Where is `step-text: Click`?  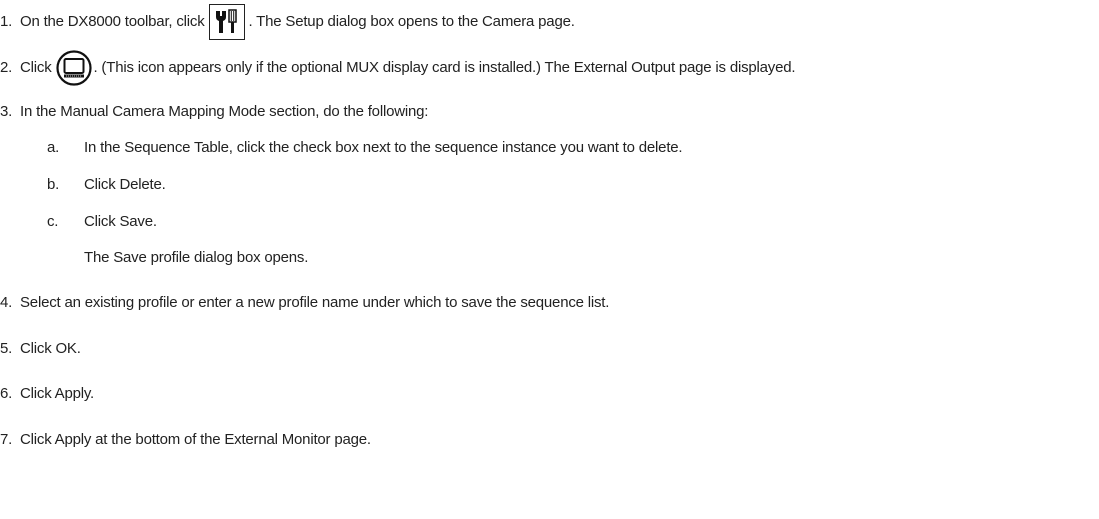 step-text: Click is located at coordinates (36, 67).